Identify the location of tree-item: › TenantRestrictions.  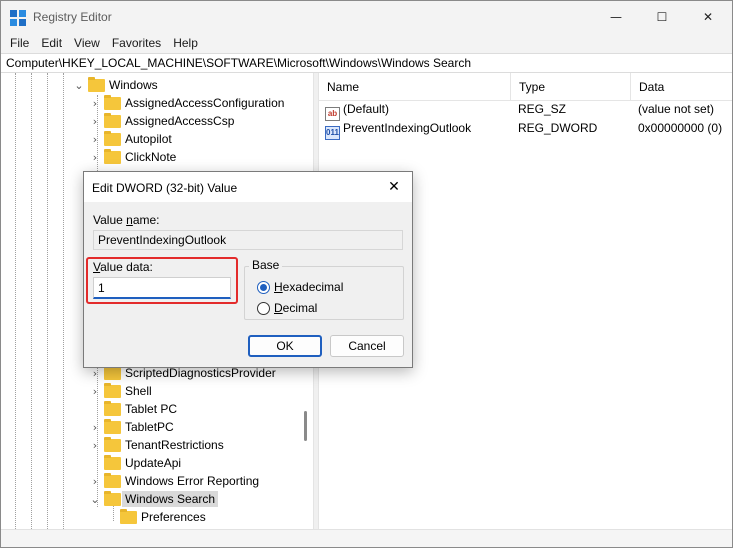
(156, 445).